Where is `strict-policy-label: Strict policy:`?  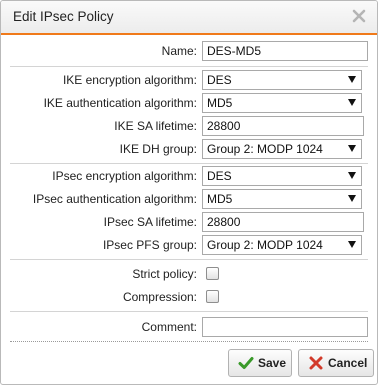 strict-policy-label: Strict policy: is located at coordinates (164, 274).